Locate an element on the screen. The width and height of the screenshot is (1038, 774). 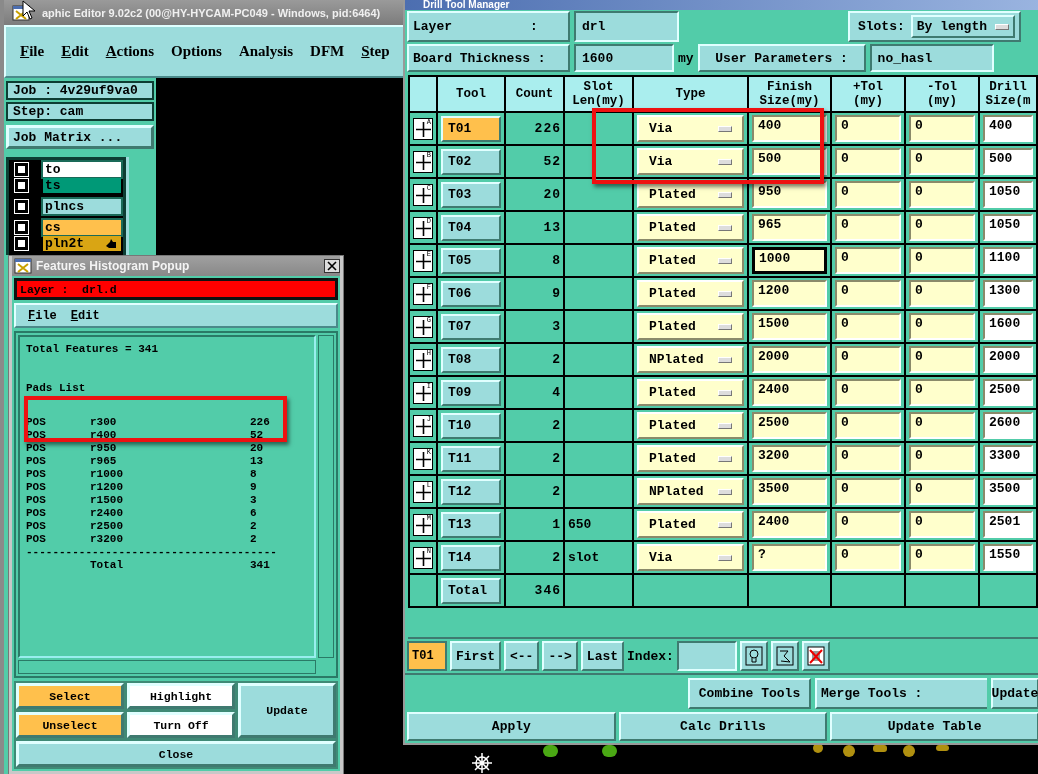
total-button: Total is located at coordinates (471, 590).